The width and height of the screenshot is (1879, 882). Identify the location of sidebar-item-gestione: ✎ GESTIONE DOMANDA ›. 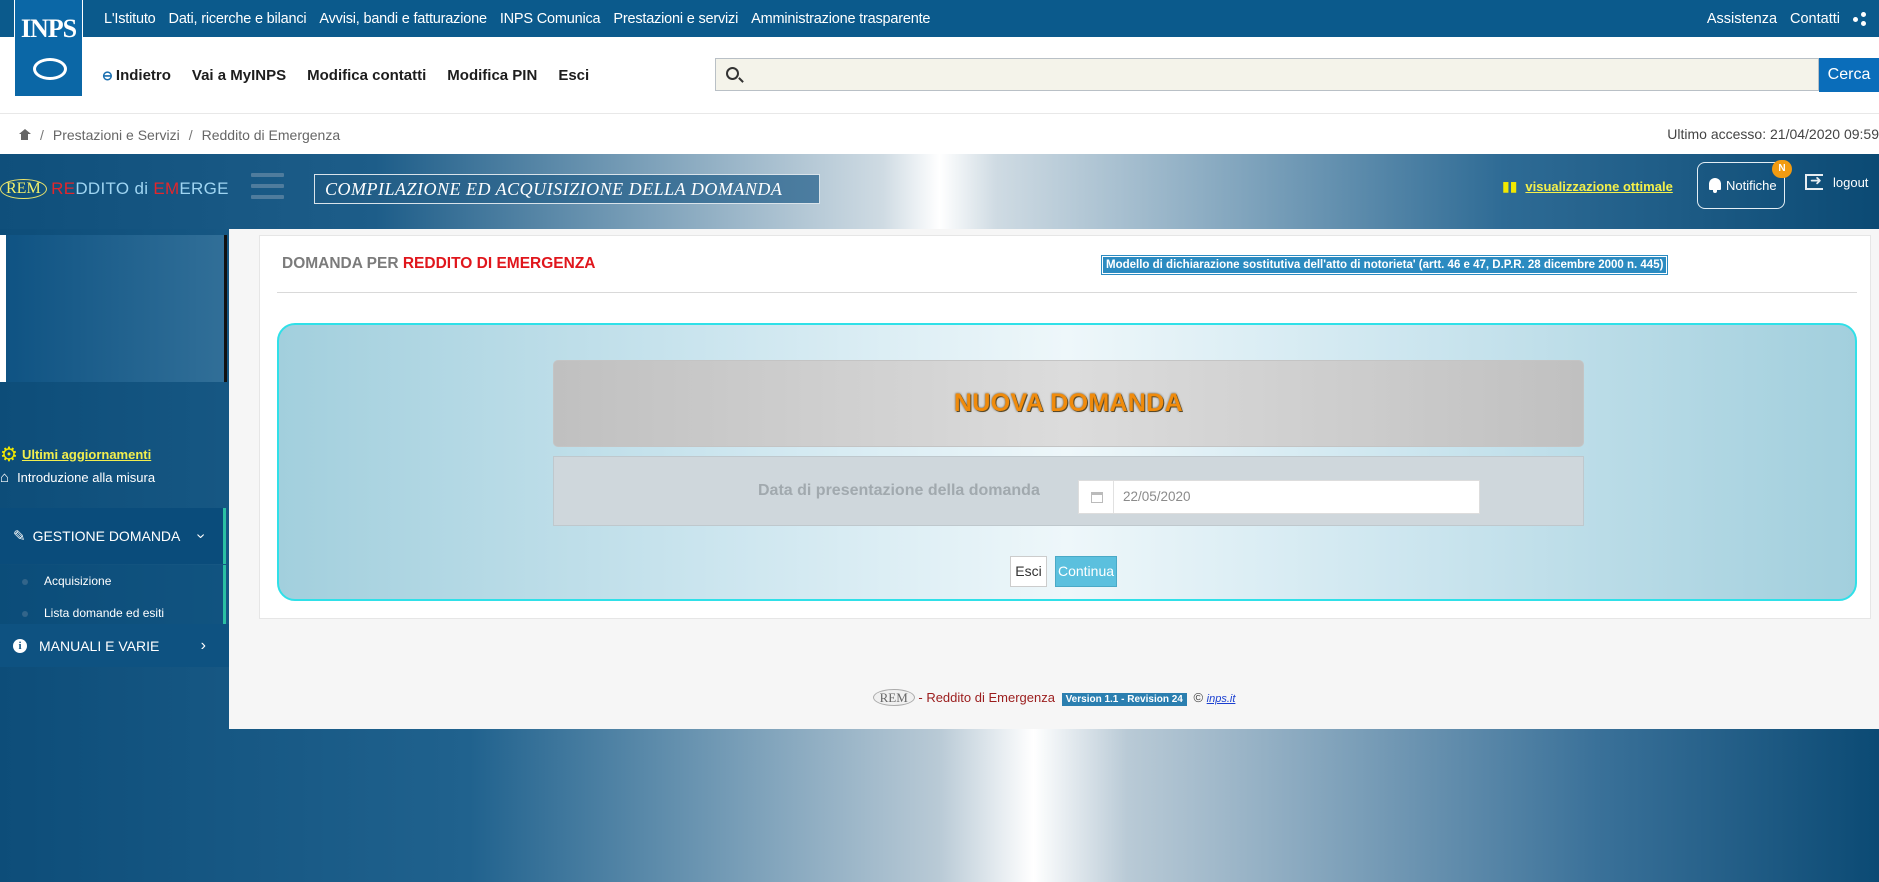
(113, 536).